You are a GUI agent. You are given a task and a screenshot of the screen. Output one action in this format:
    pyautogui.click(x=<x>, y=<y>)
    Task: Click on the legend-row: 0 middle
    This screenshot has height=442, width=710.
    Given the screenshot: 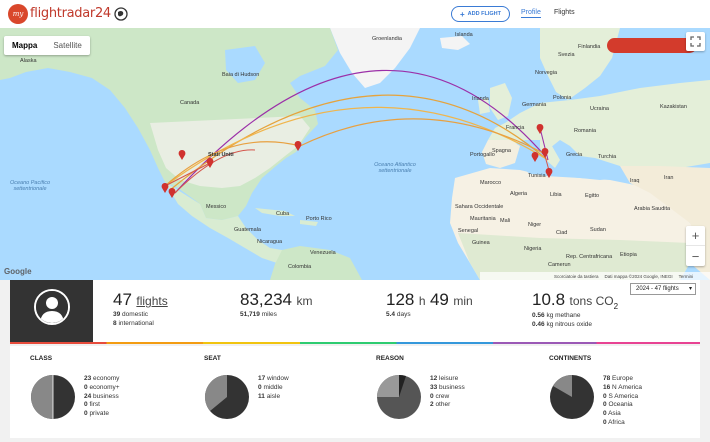 What is the action you would take?
    pyautogui.click(x=273, y=388)
    